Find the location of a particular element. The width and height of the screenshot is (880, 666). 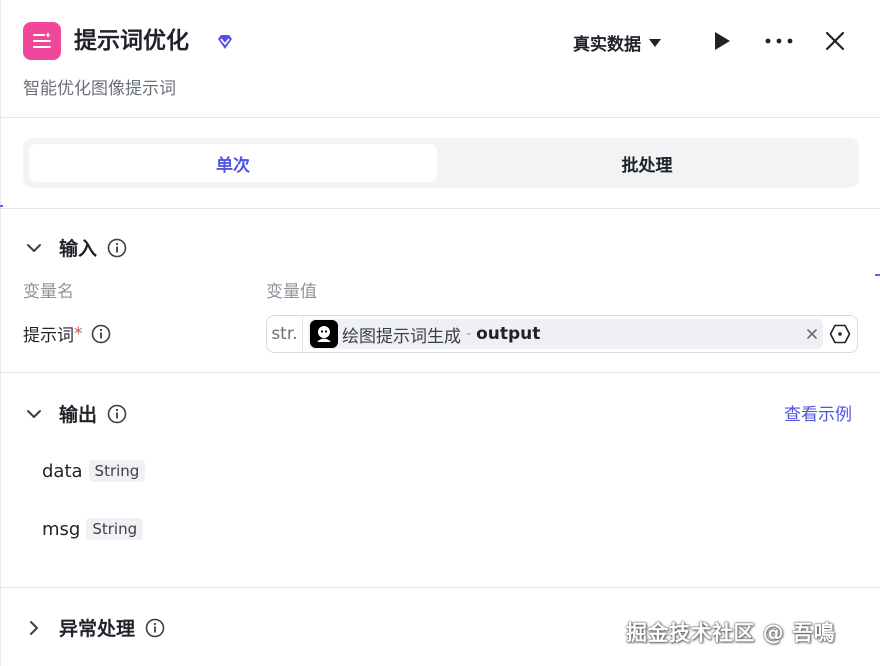

reference-node-name: 绘图提示词生成 is located at coordinates (401, 336).